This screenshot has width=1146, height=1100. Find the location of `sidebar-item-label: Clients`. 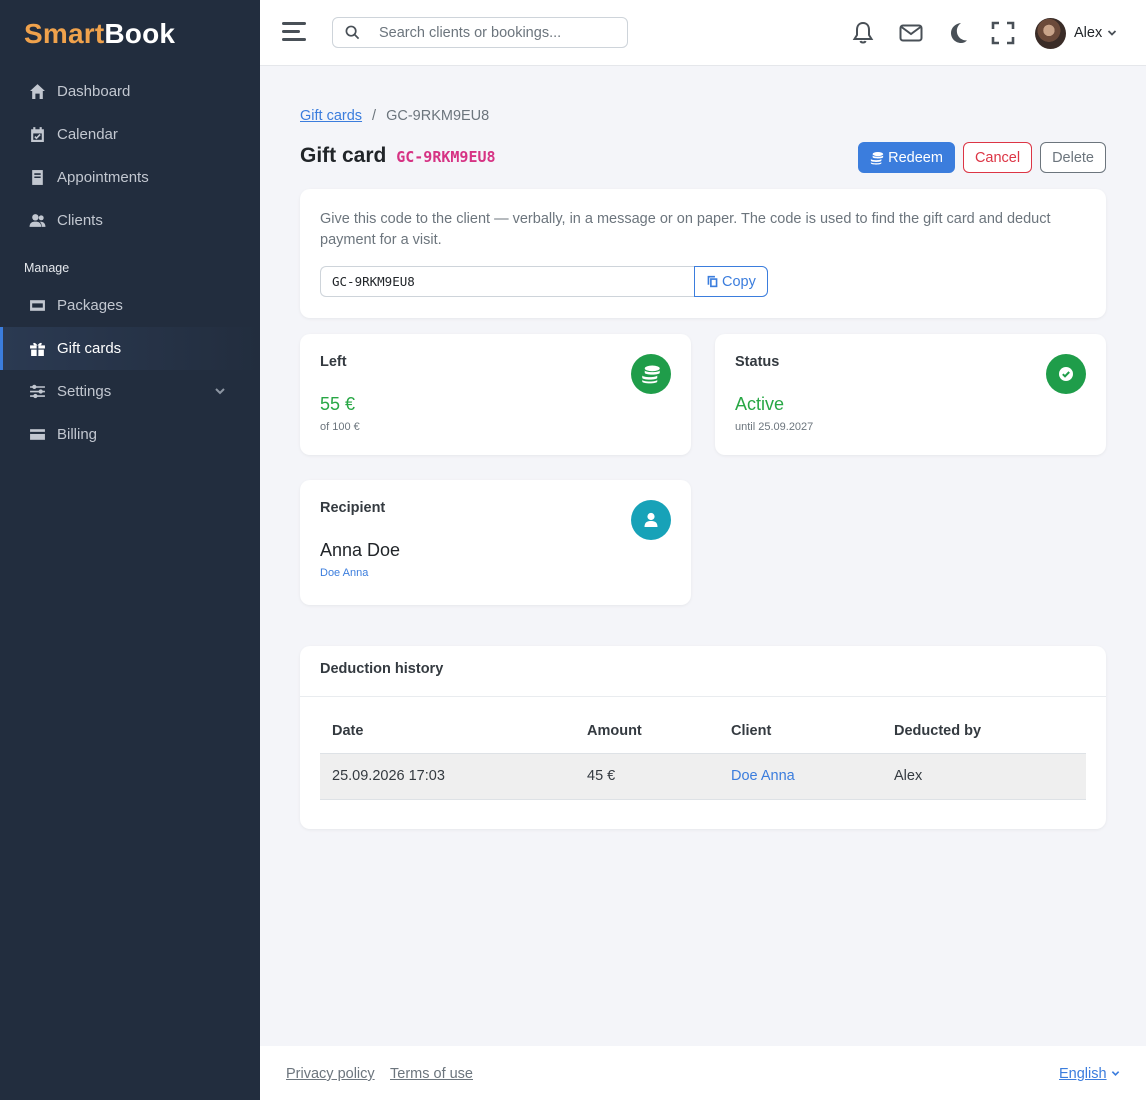

sidebar-item-label: Clients is located at coordinates (80, 220).